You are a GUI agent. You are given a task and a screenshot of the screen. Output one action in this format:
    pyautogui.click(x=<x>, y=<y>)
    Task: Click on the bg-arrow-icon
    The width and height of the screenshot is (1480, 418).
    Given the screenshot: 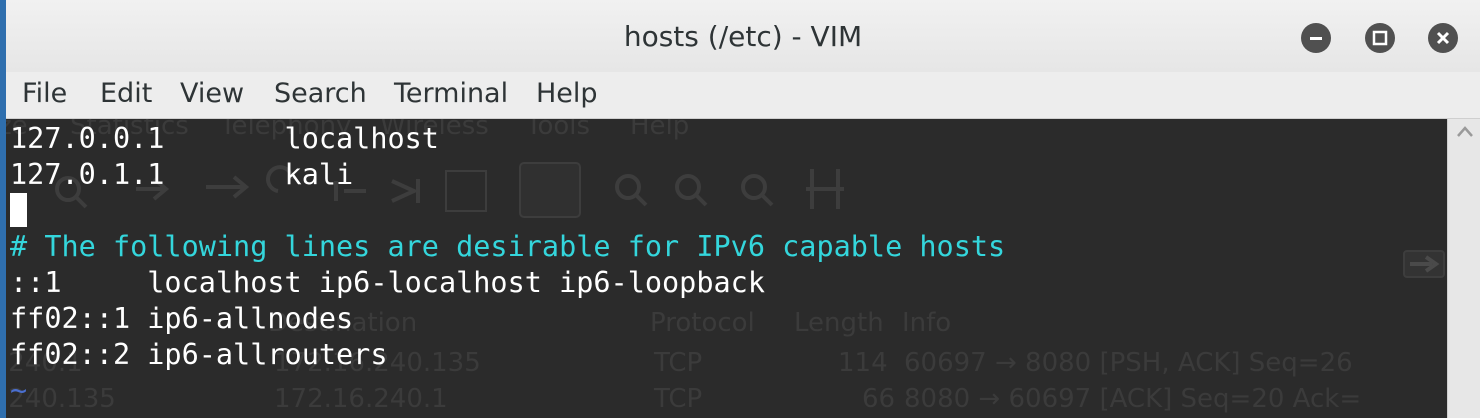 What is the action you would take?
    pyautogui.click(x=1424, y=264)
    